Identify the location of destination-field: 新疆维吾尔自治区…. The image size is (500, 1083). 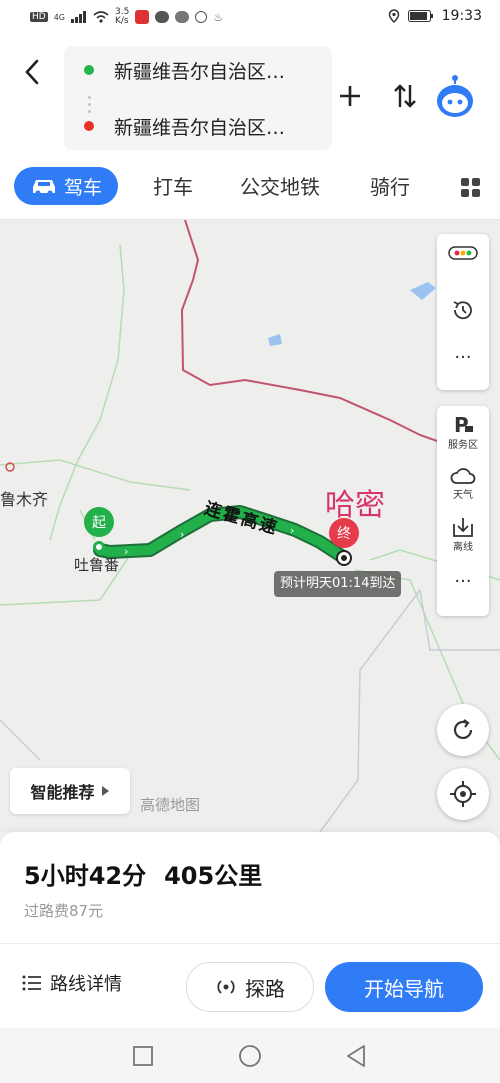
(198, 126).